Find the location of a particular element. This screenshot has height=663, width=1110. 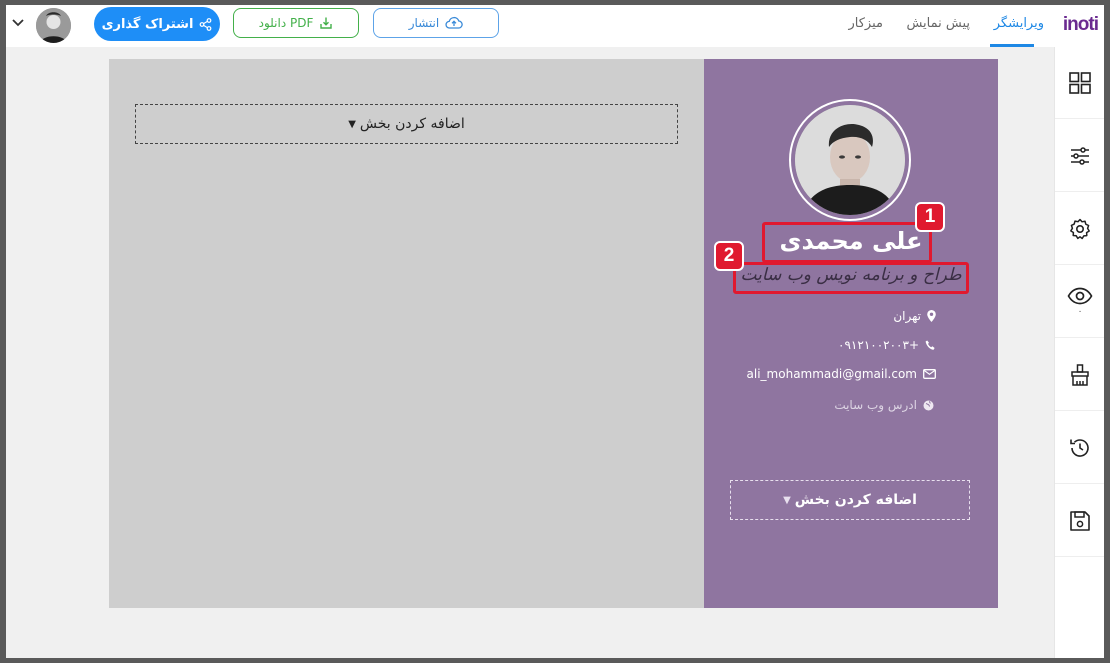

info-email: ali_mohammadi@gmail.com is located at coordinates (841, 374).